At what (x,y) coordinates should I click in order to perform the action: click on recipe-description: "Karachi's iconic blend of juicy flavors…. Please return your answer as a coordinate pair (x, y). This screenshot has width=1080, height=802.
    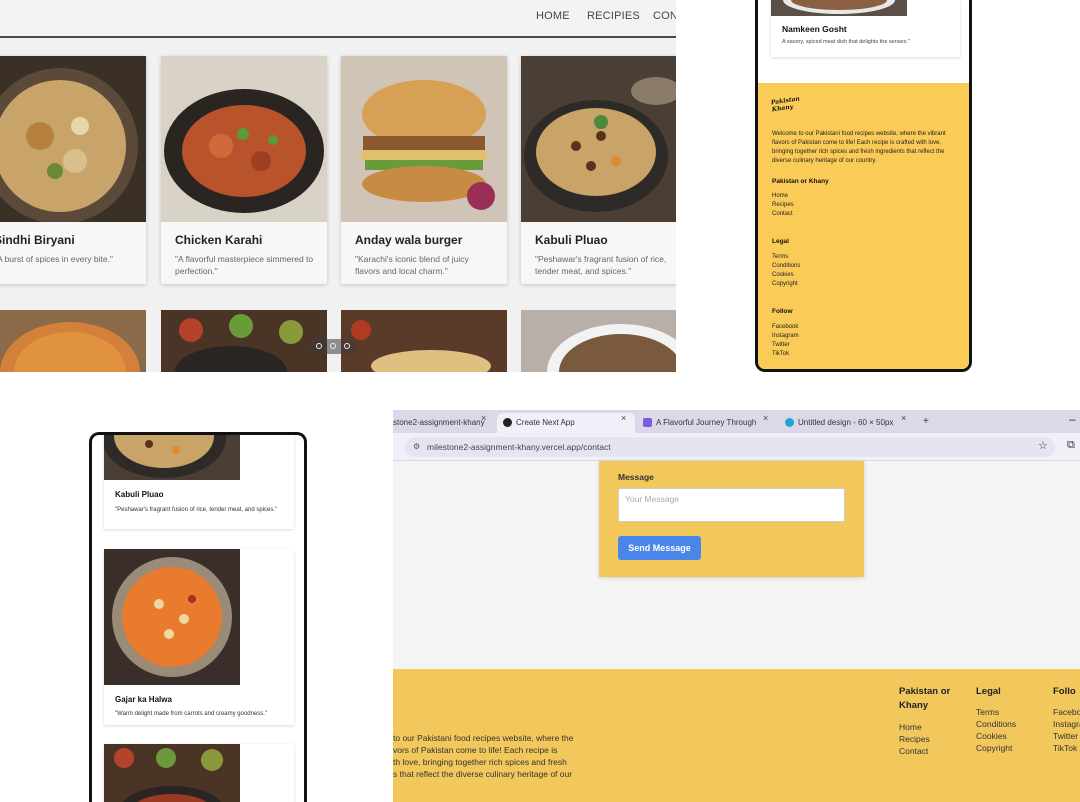
    Looking at the image, I should click on (412, 265).